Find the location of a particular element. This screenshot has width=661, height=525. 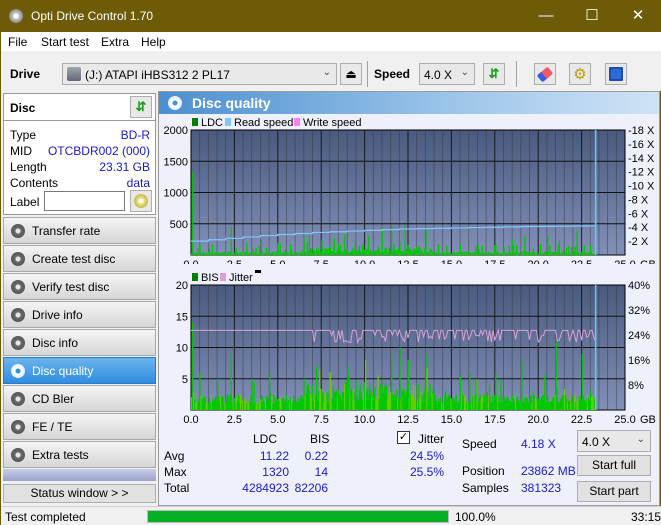

legend-read-swatch is located at coordinates (228, 122).